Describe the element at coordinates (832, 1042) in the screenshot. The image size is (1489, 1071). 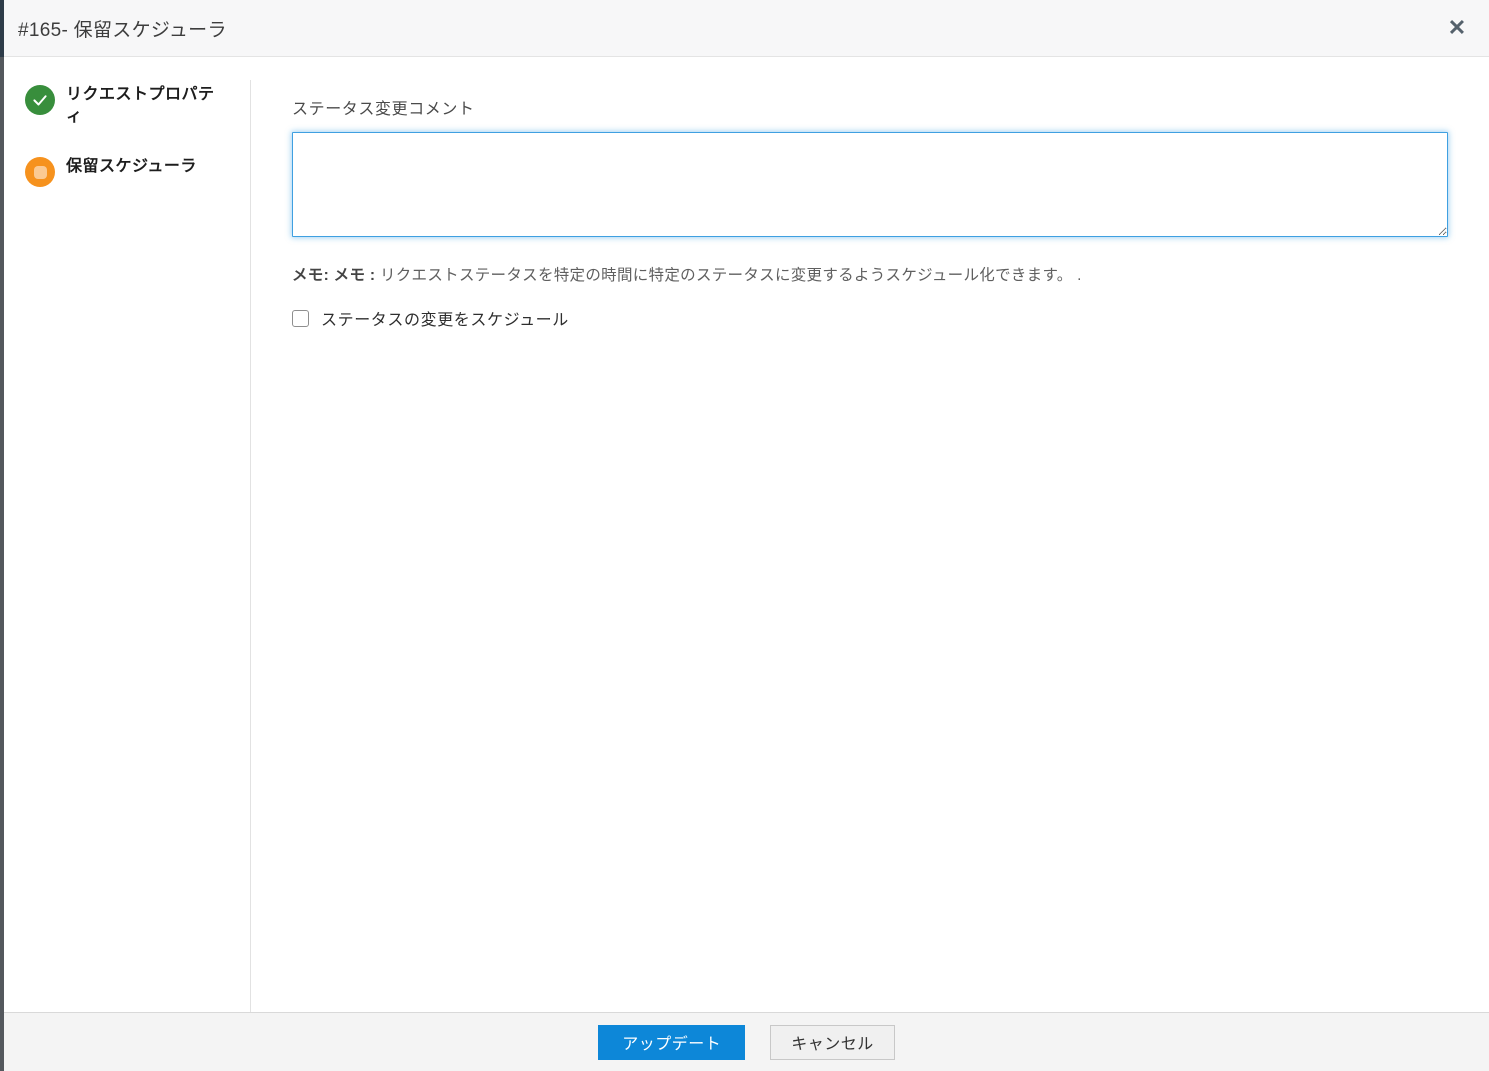
I see `cancel-button: キャンセル` at that location.